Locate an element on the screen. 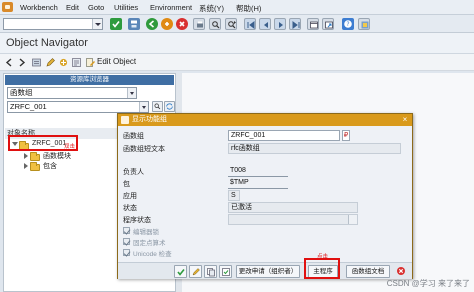  field-label-short-text: 函数组短文本 is located at coordinates (144, 149).